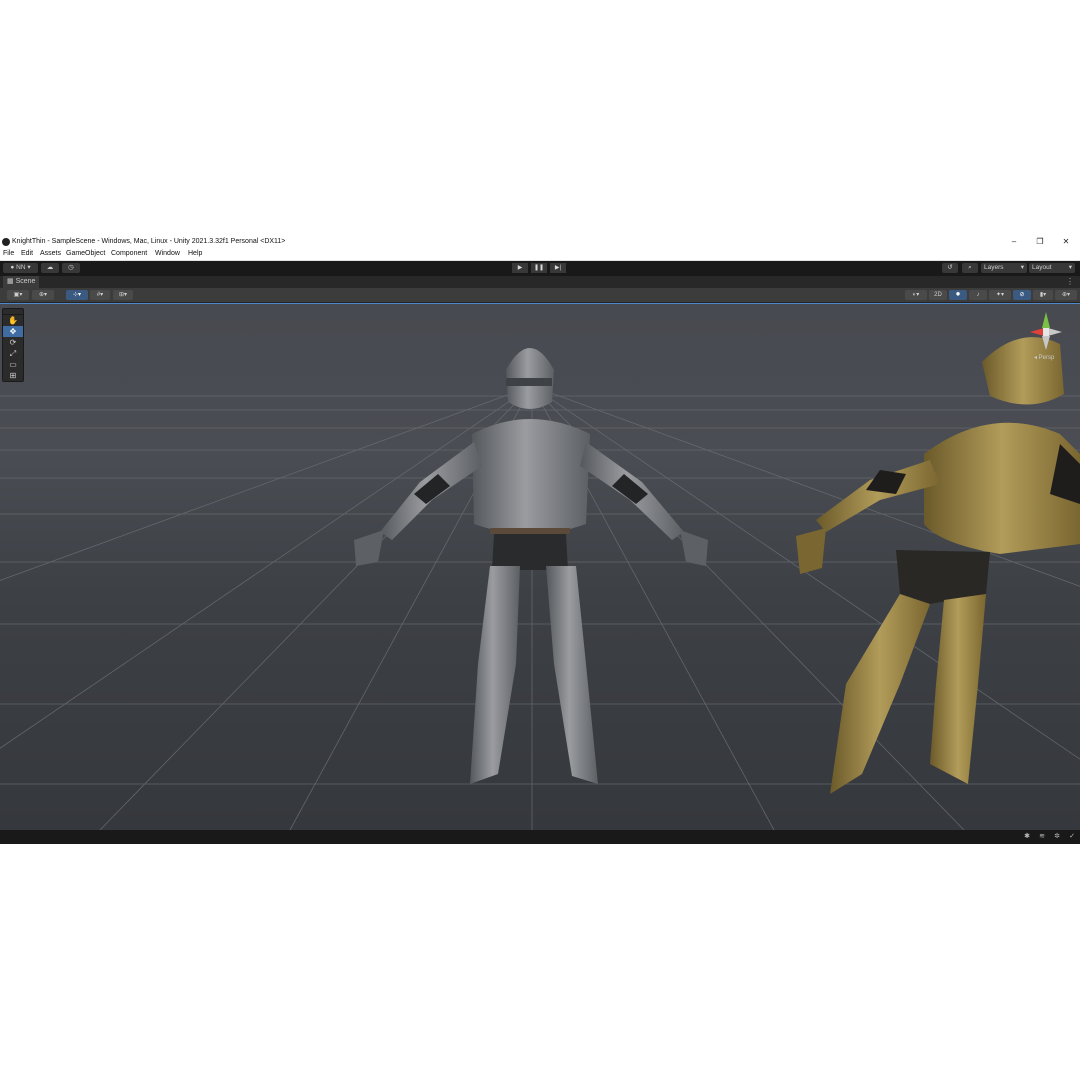  I want to click on draw-mode-icon: ▣▾, so click(18, 295).